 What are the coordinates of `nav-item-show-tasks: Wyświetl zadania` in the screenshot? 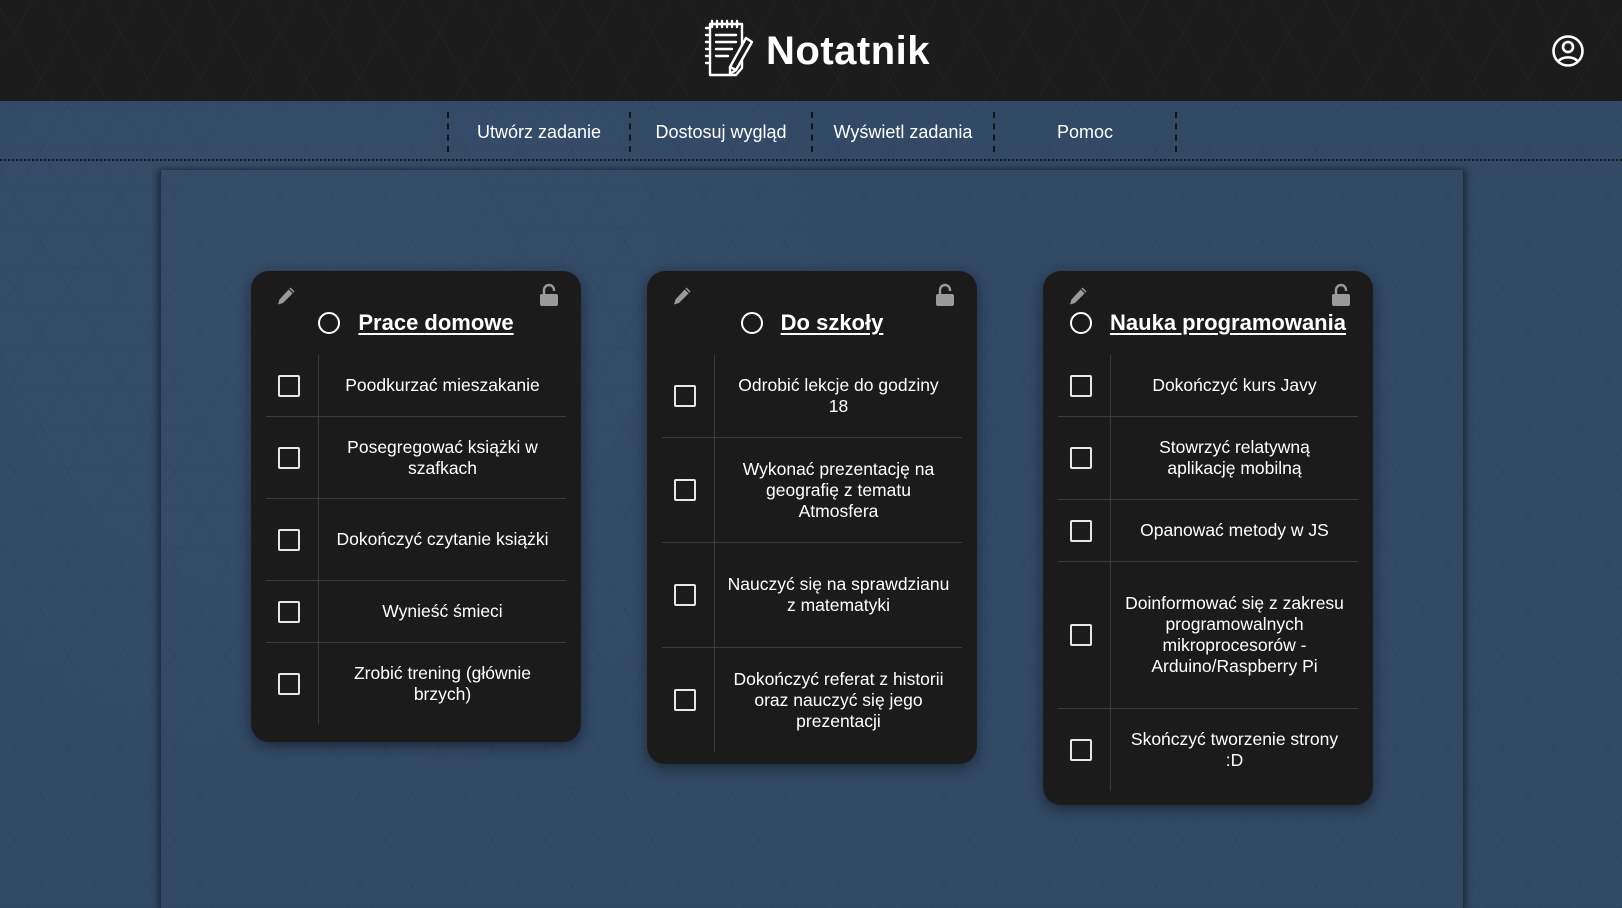 It's located at (903, 132).